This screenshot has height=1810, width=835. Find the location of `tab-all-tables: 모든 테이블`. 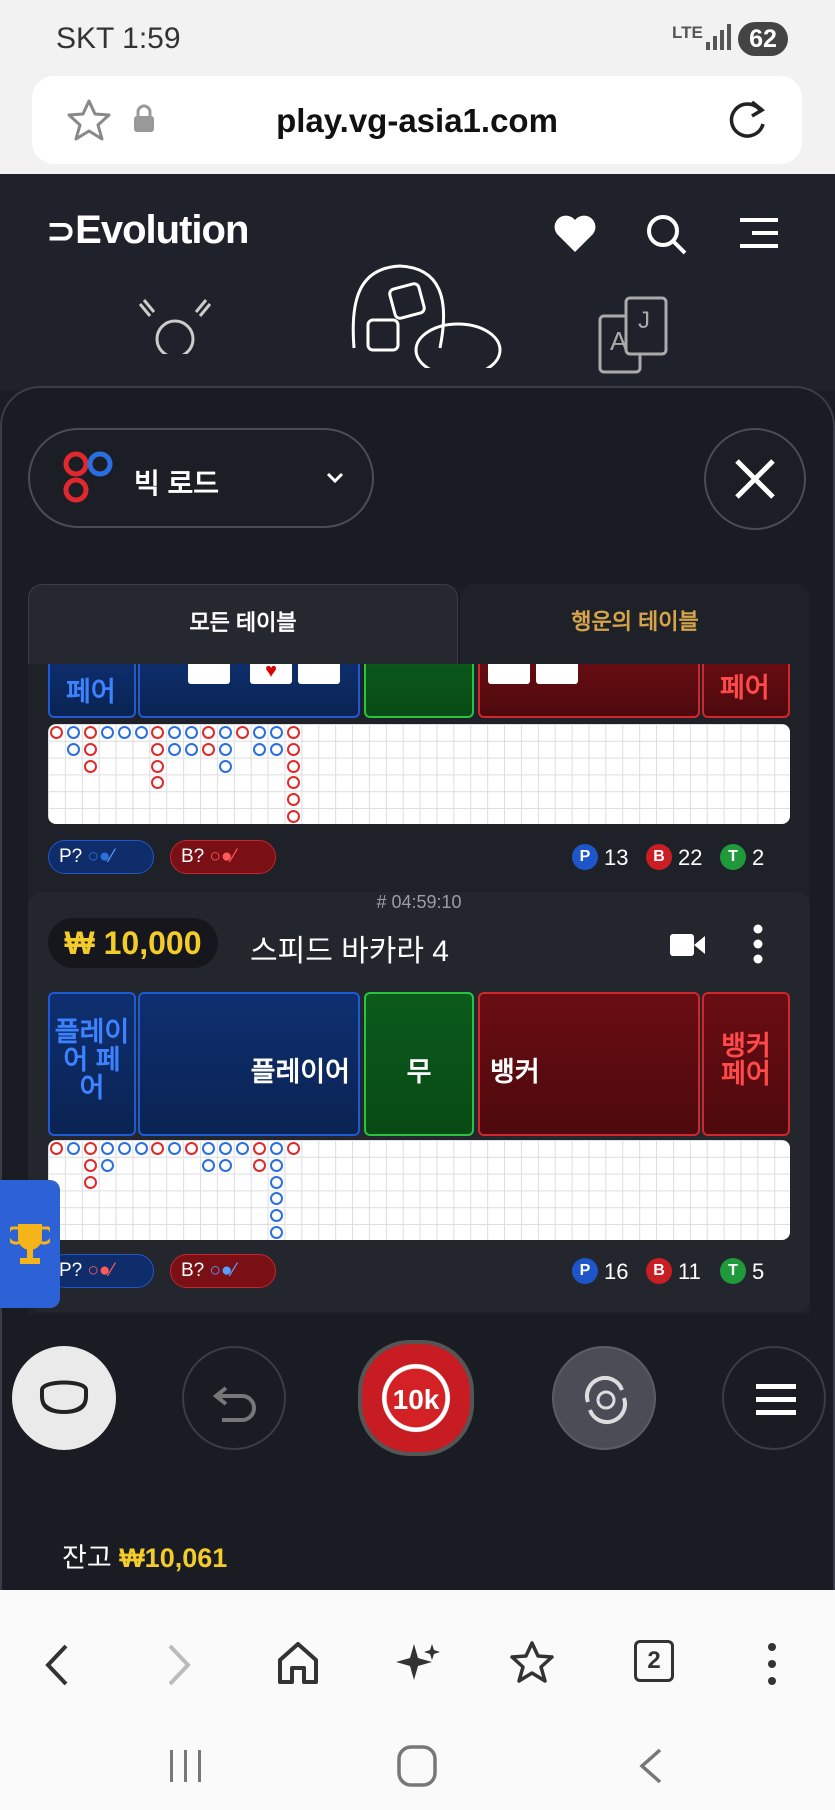

tab-all-tables: 모든 테이블 is located at coordinates (243, 624).